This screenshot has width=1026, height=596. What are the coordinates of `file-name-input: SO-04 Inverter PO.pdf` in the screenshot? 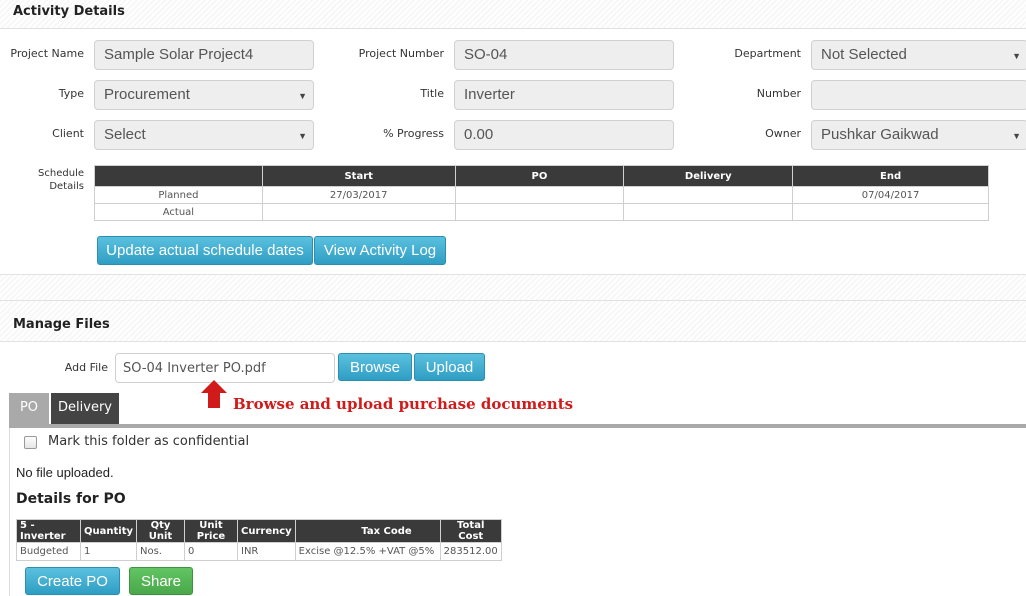 It's located at (225, 368).